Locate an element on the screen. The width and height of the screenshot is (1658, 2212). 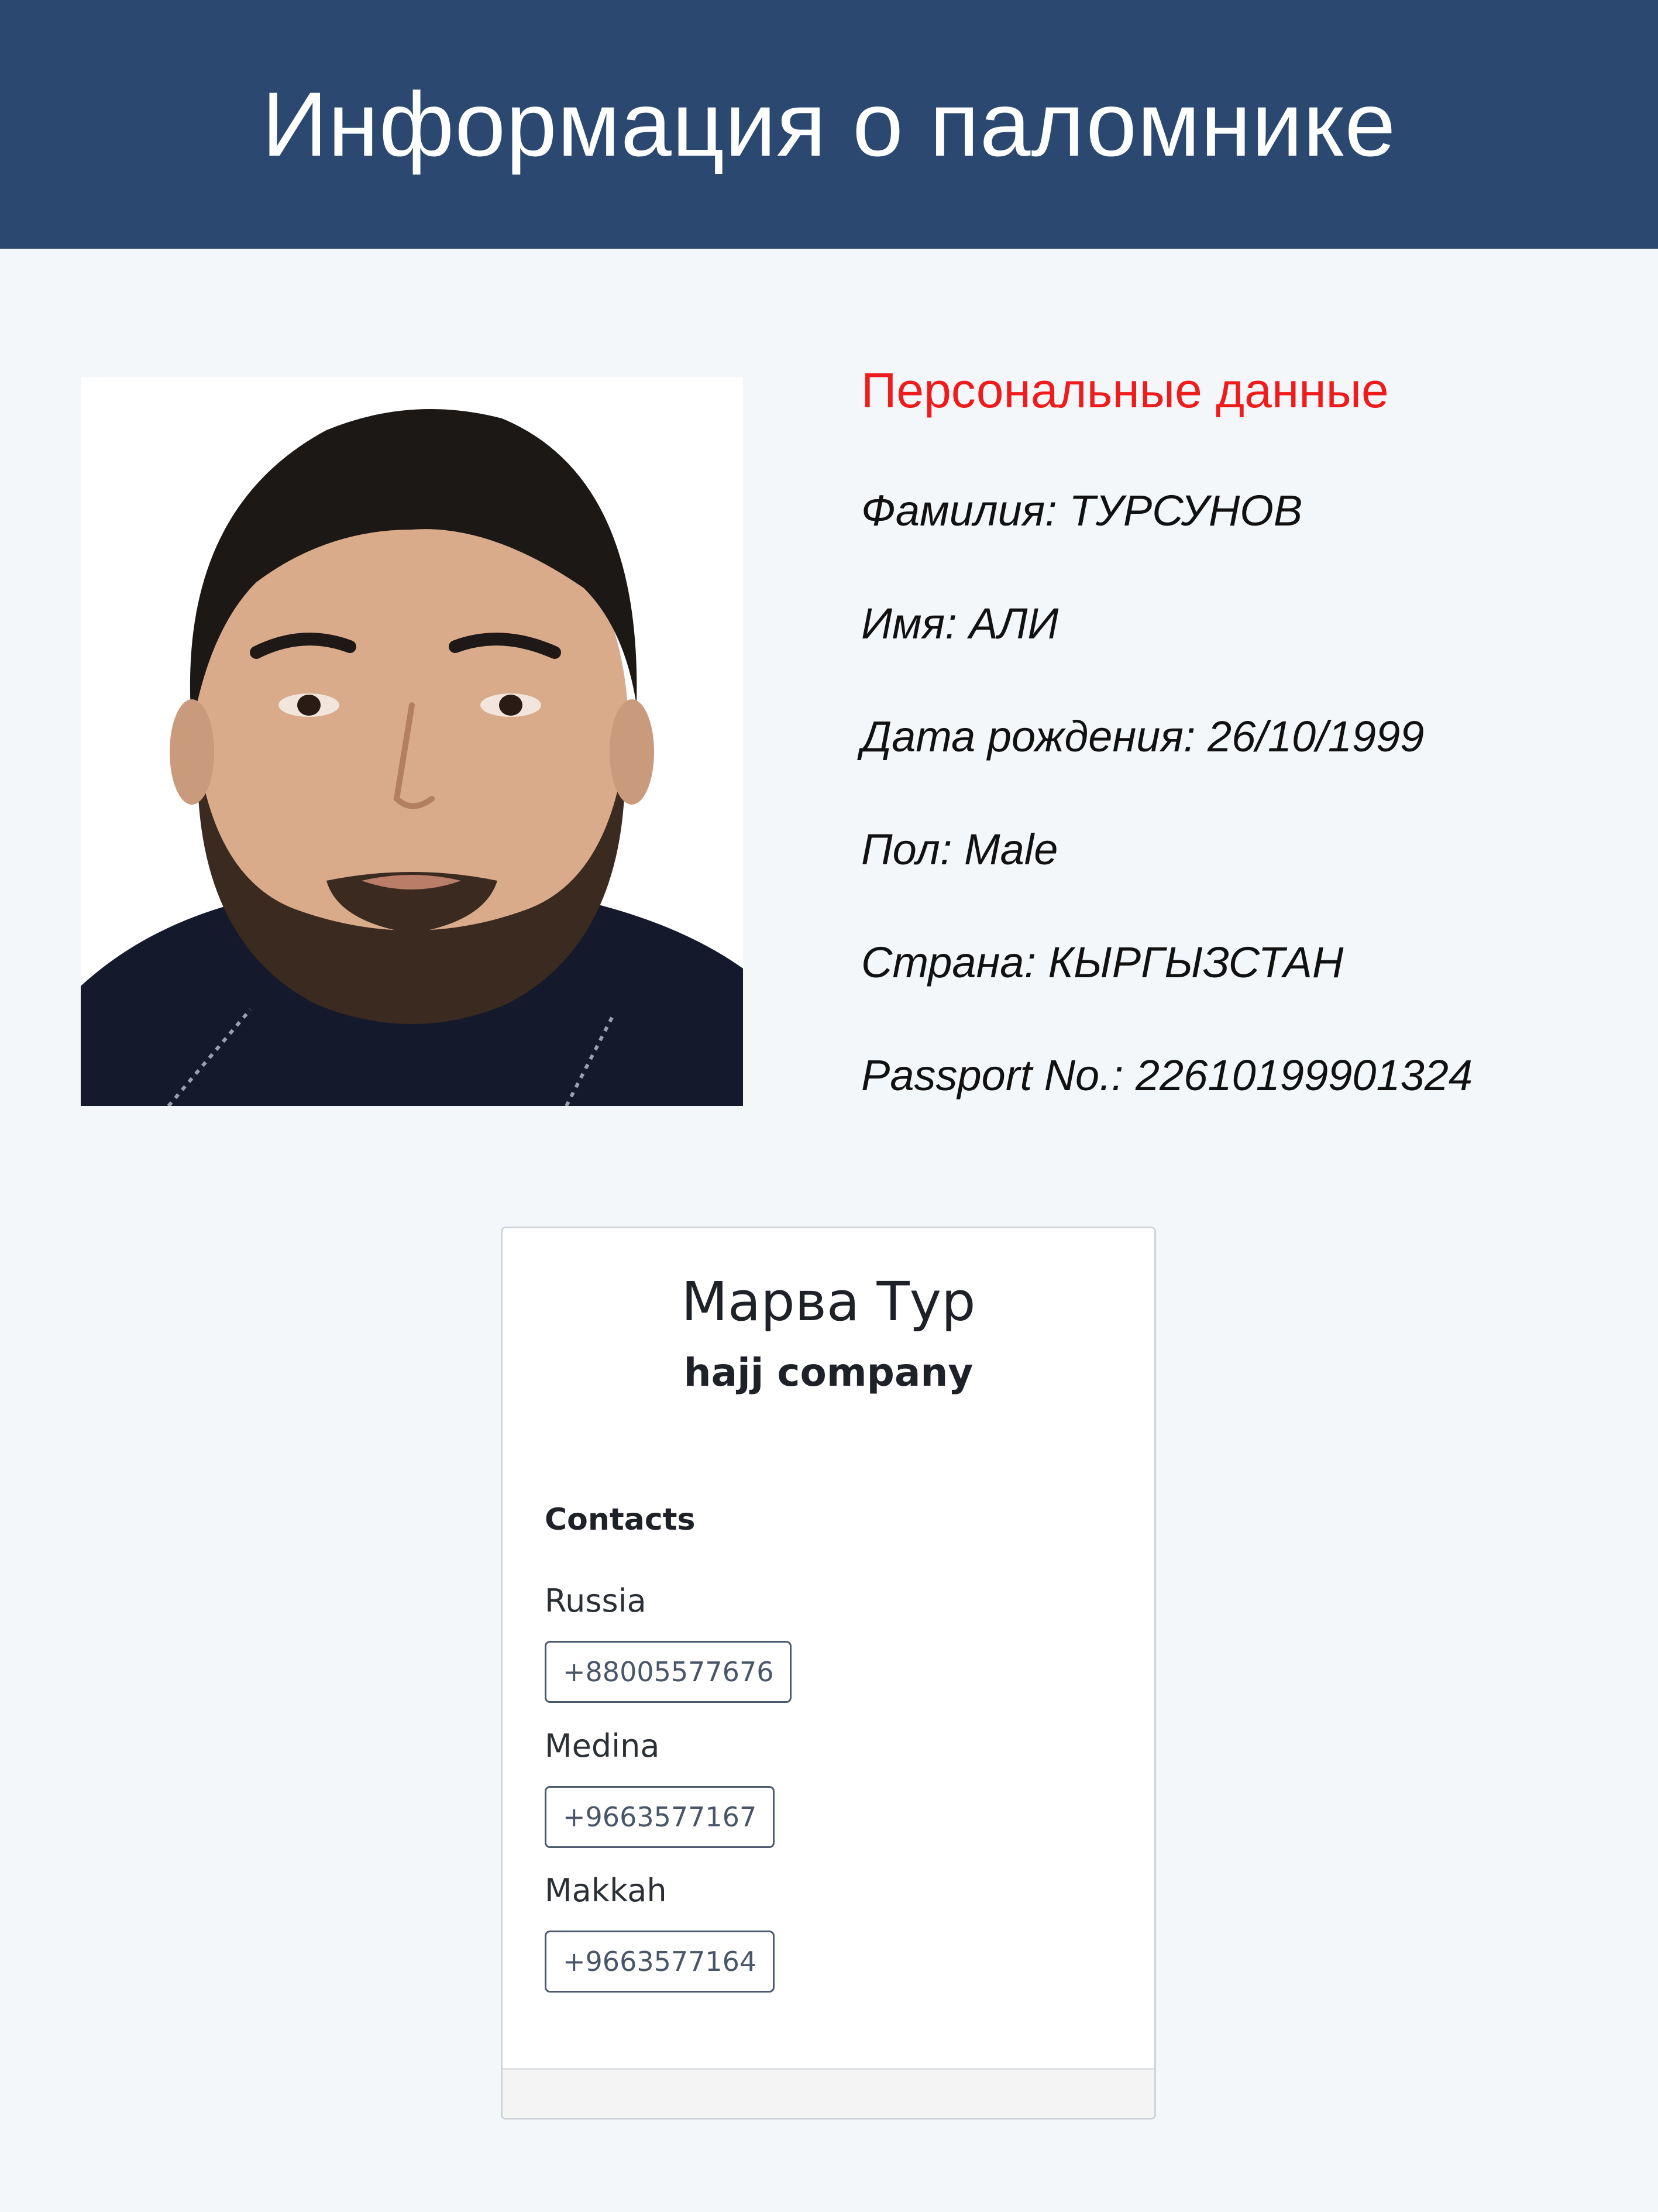
contact-label-medina: Medina is located at coordinates (602, 1745).